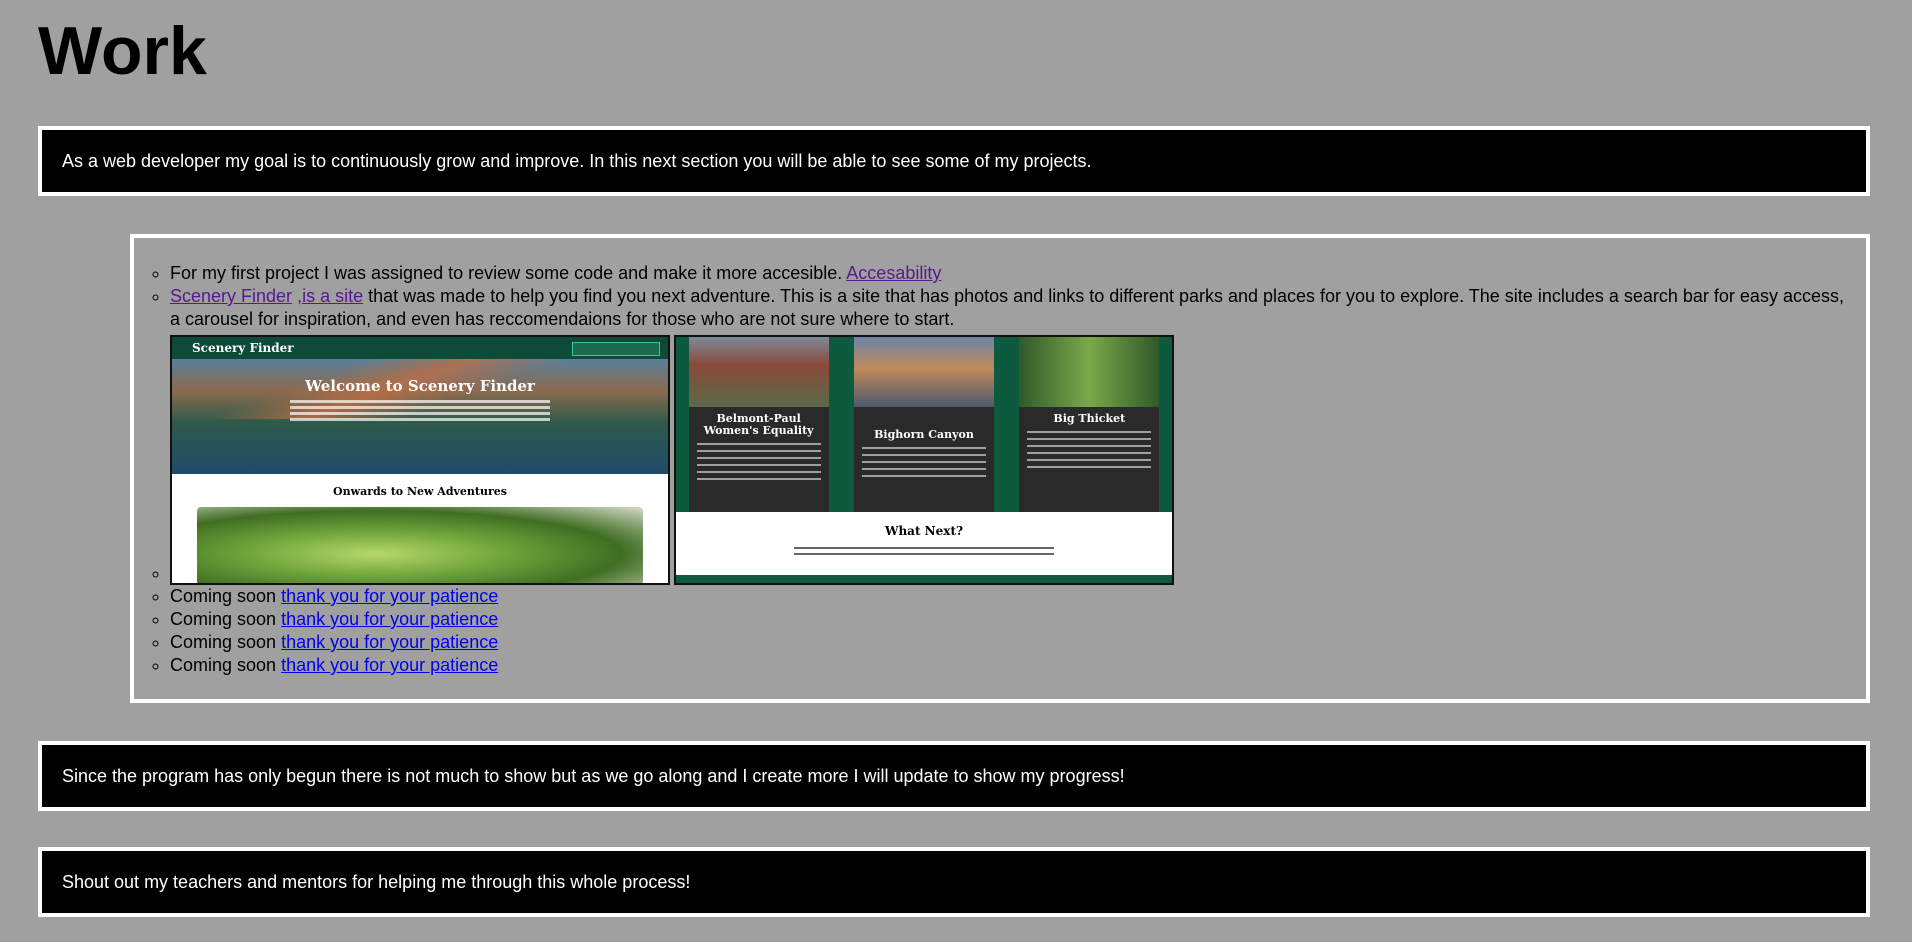 Image resolution: width=1912 pixels, height=942 pixels. I want to click on what-next-text, so click(924, 550).